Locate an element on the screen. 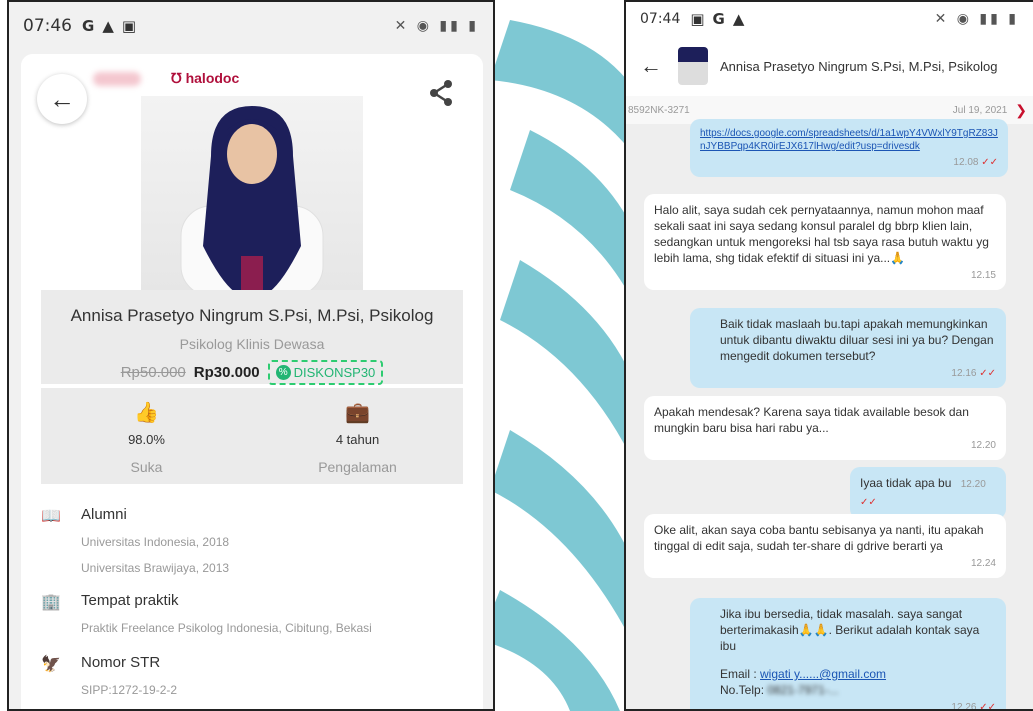 This screenshot has height=711, width=1033. stat-experience: 💼 4 tahun Pengalaman is located at coordinates (357, 436).